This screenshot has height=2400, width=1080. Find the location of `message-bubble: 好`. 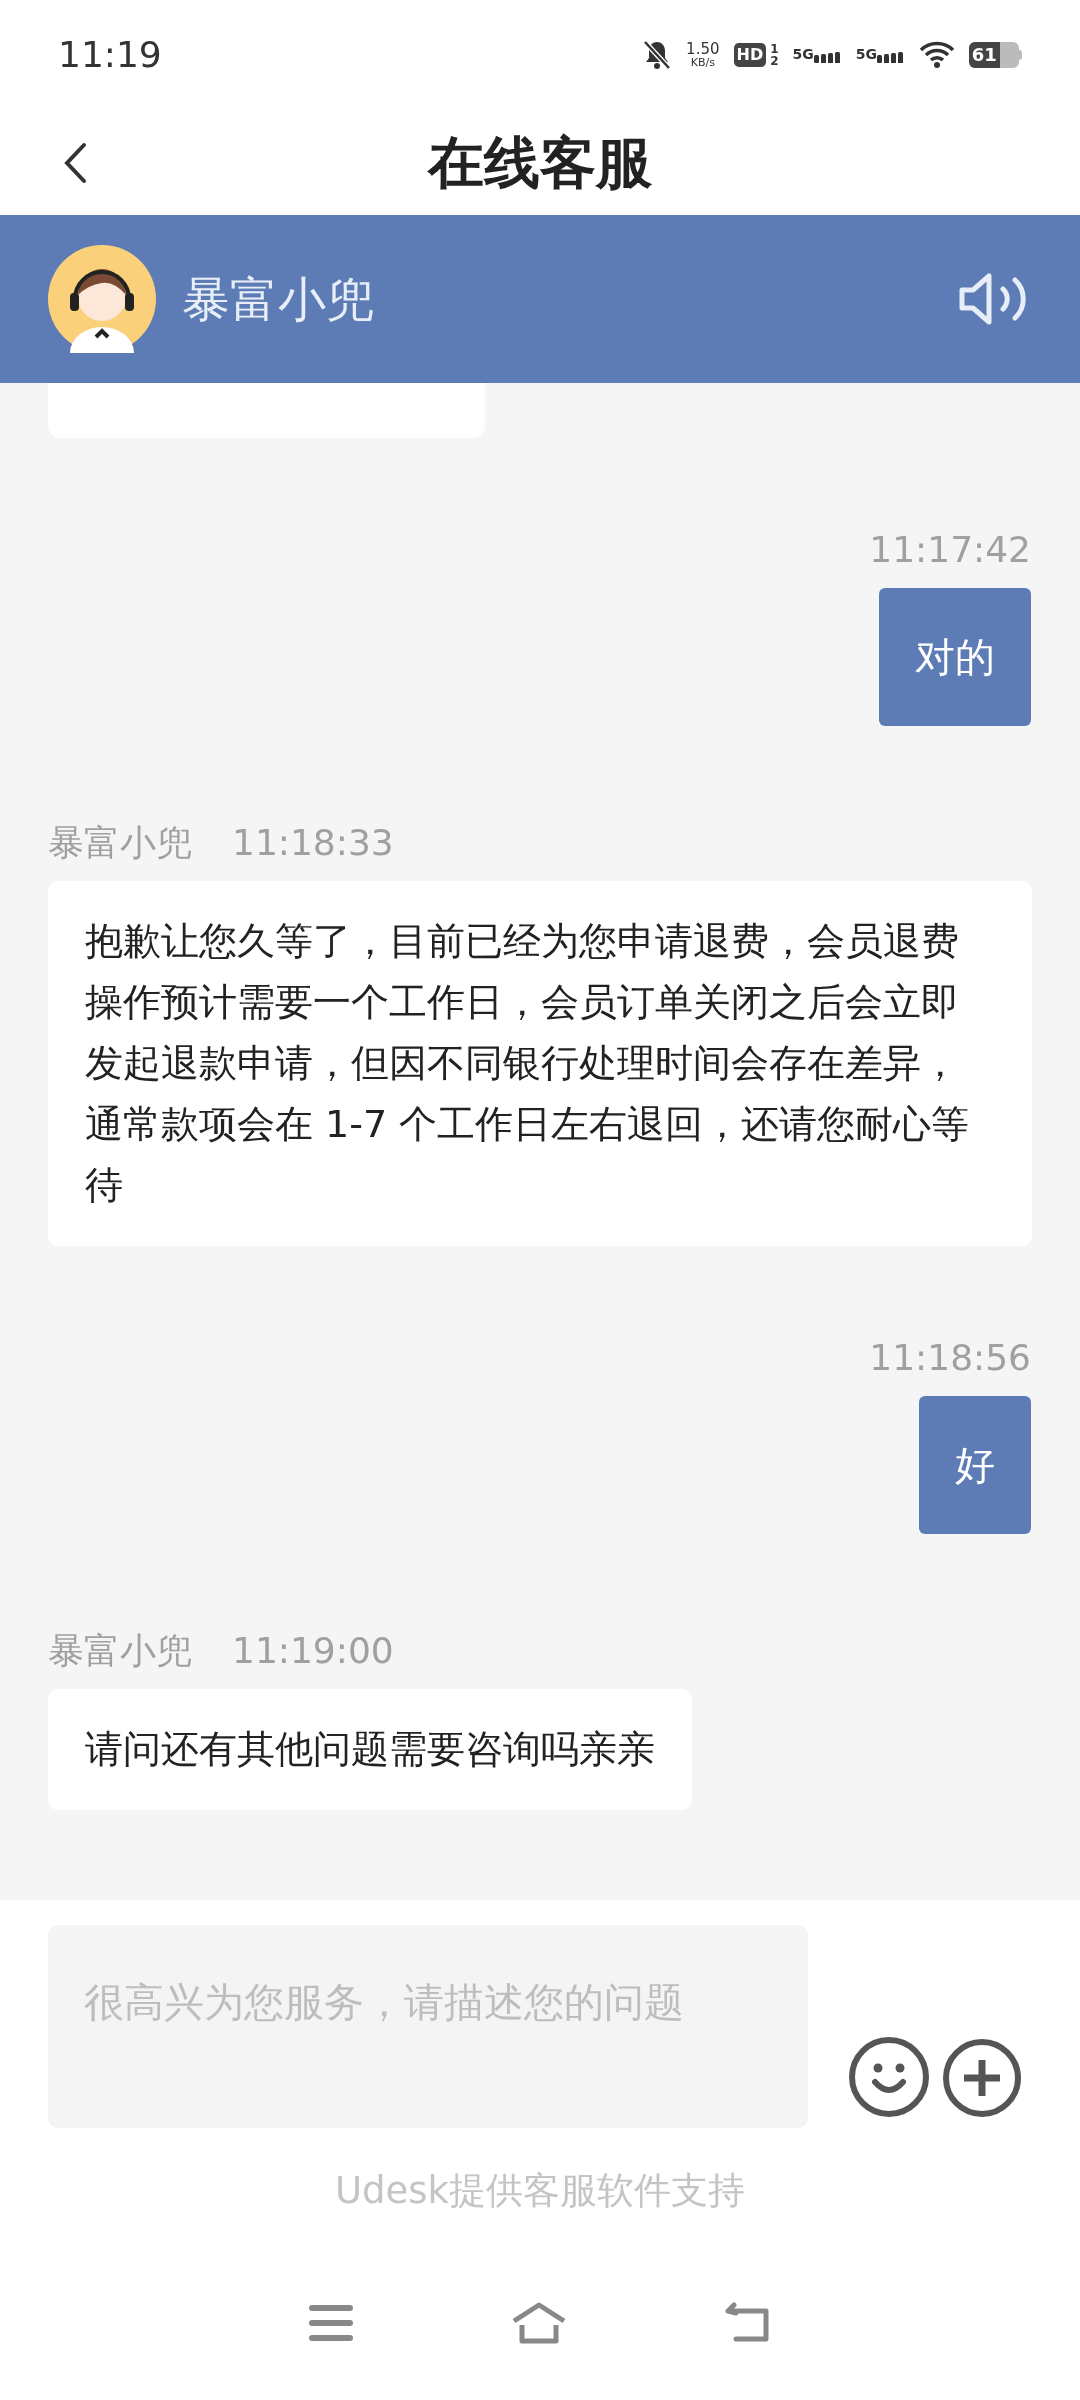

message-bubble: 好 is located at coordinates (975, 1465).